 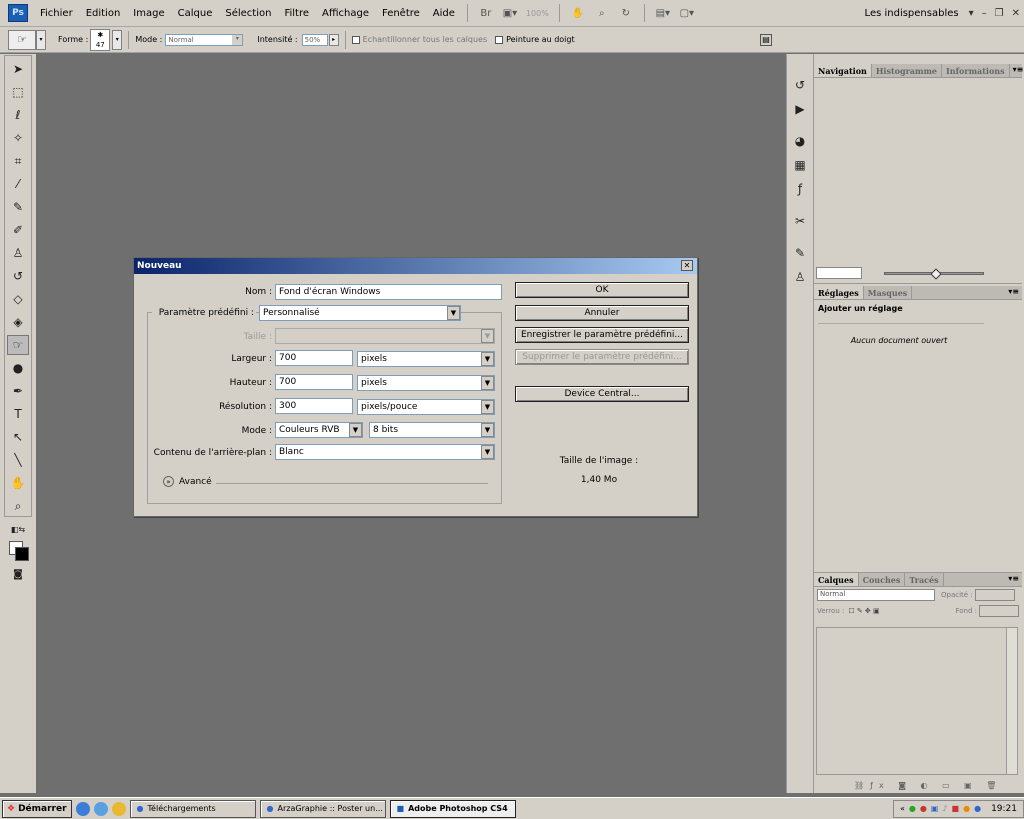 What do you see at coordinates (917, 701) in the screenshot?
I see `layers-list` at bounding box center [917, 701].